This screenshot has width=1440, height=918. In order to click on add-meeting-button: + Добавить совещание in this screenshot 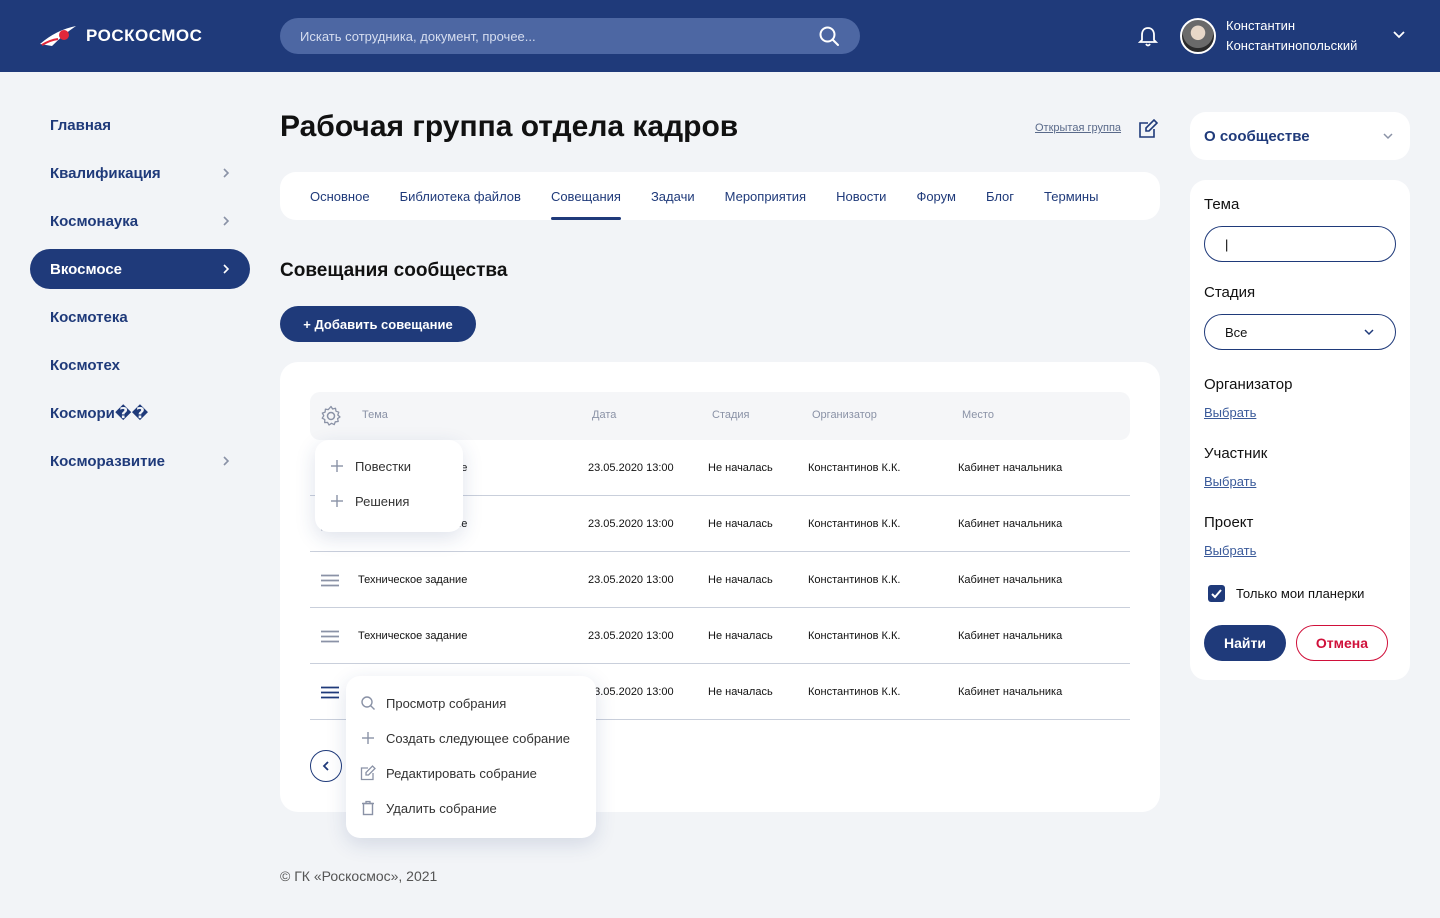, I will do `click(378, 324)`.